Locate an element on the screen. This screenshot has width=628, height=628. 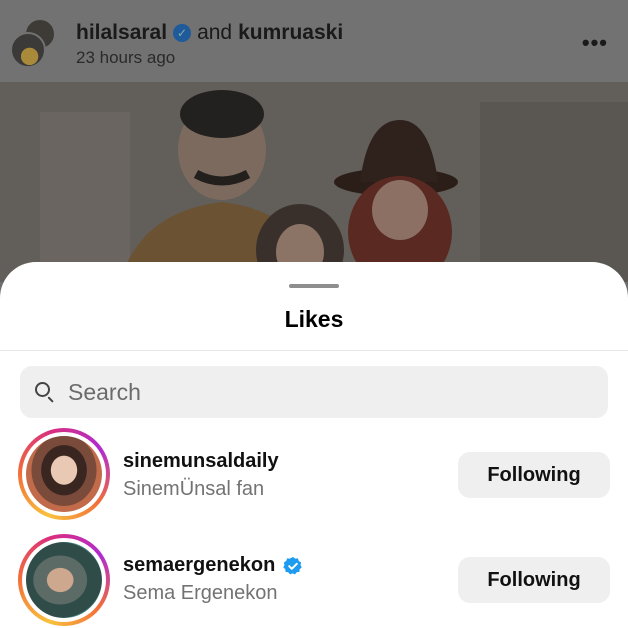
post-authors: hilalsaral ✓ and kumruaski is located at coordinates (209, 33).